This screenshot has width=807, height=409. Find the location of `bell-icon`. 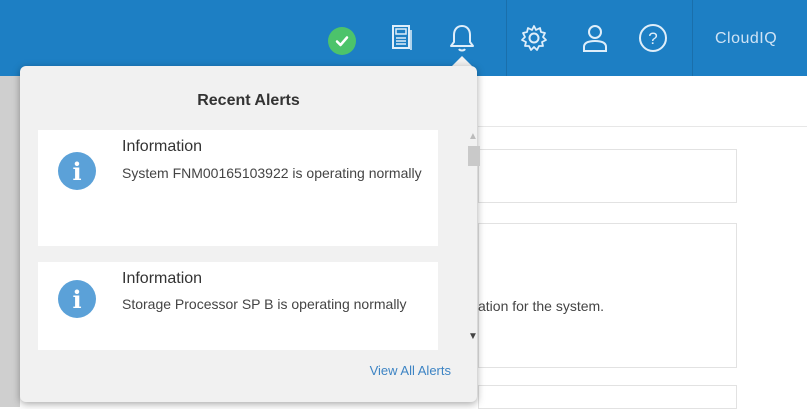

bell-icon is located at coordinates (462, 38).